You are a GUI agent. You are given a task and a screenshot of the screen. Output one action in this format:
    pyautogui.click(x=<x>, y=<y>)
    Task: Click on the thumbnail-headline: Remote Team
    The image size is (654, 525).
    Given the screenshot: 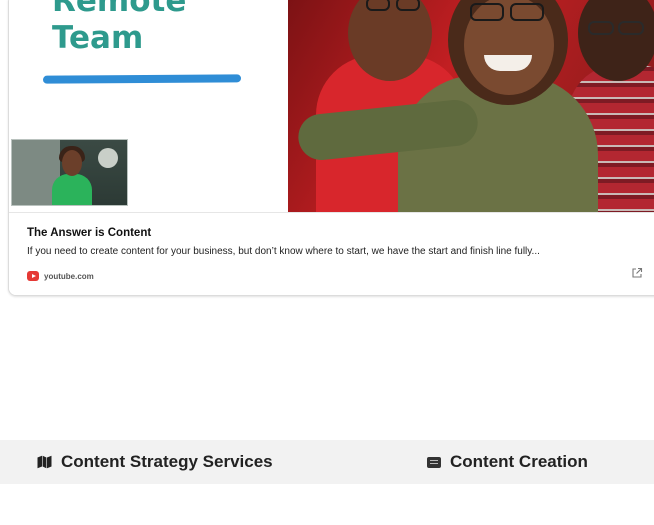 What is the action you would take?
    pyautogui.click(x=119, y=28)
    